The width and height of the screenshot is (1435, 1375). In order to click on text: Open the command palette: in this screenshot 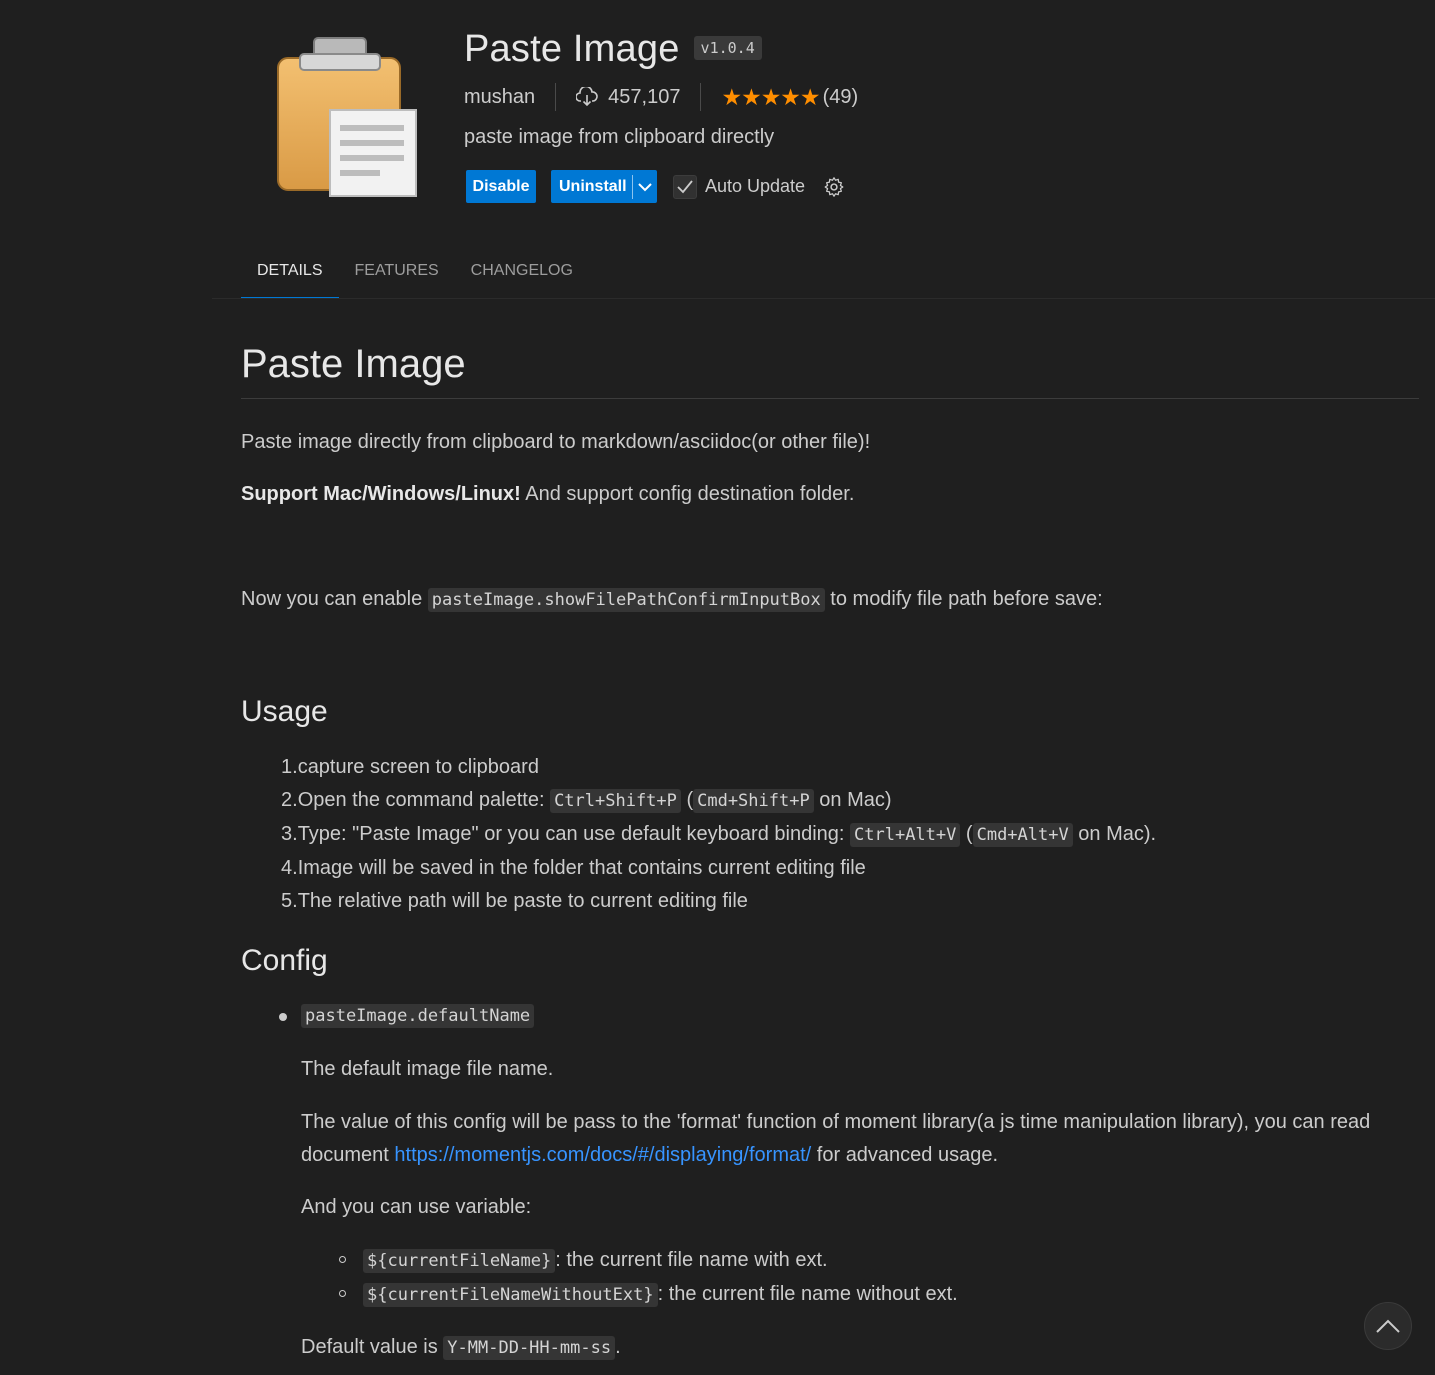, I will do `click(424, 800)`.